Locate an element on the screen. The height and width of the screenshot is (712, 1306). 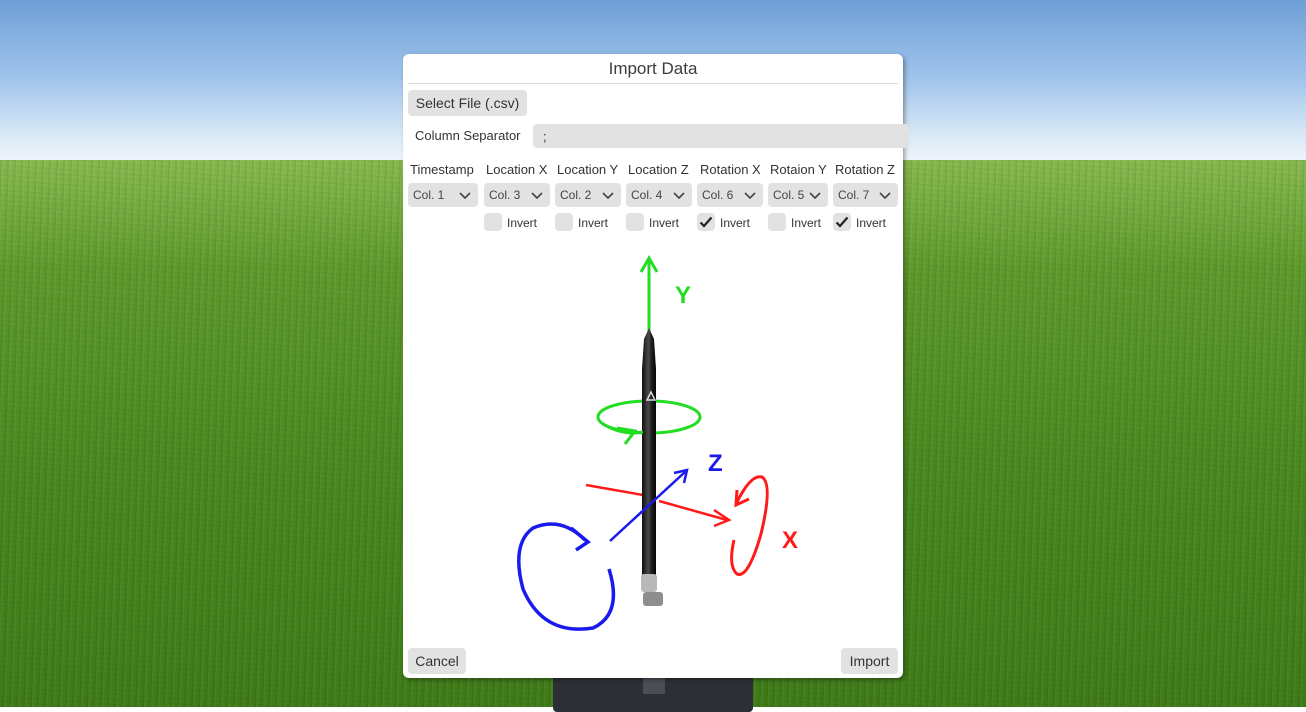
invert-rotation-z-checkbox: Invert is located at coordinates (863, 223).